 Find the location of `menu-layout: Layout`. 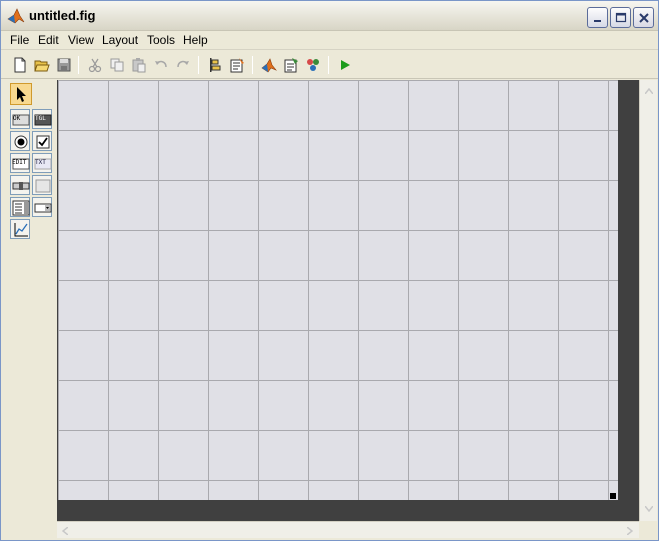

menu-layout: Layout is located at coordinates (120, 40).